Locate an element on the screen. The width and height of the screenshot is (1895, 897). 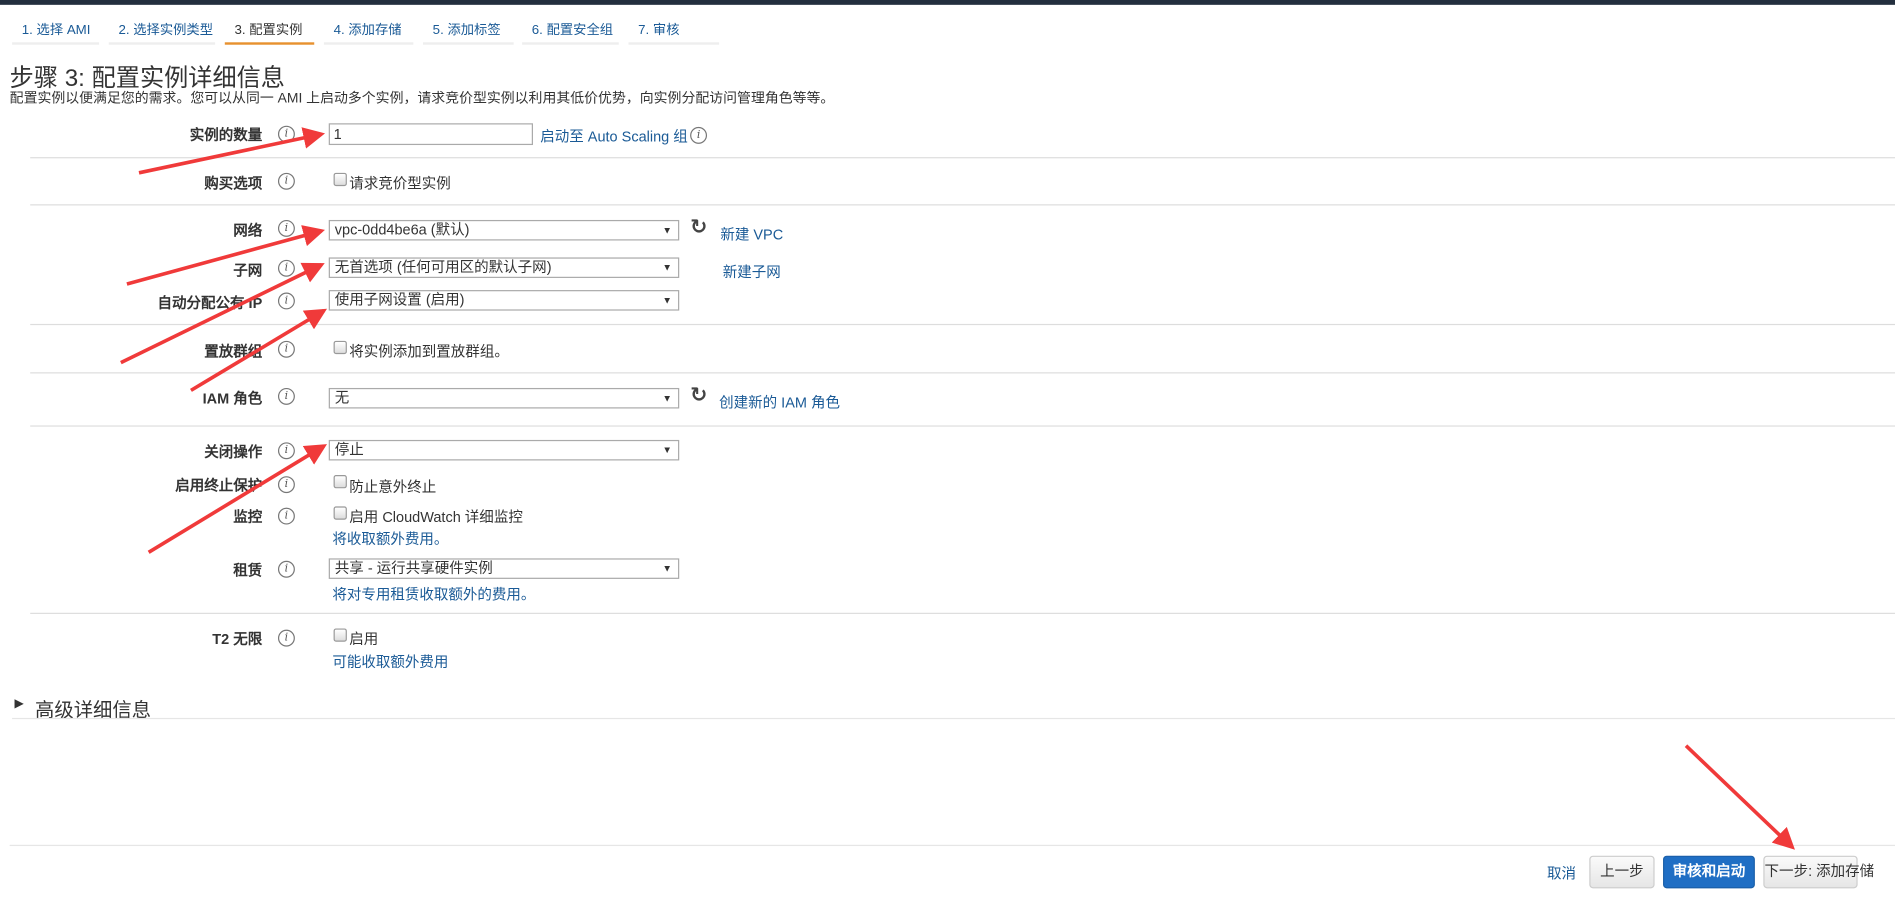
network-value: vpc-0dd4be6a (默认) is located at coordinates (402, 230).